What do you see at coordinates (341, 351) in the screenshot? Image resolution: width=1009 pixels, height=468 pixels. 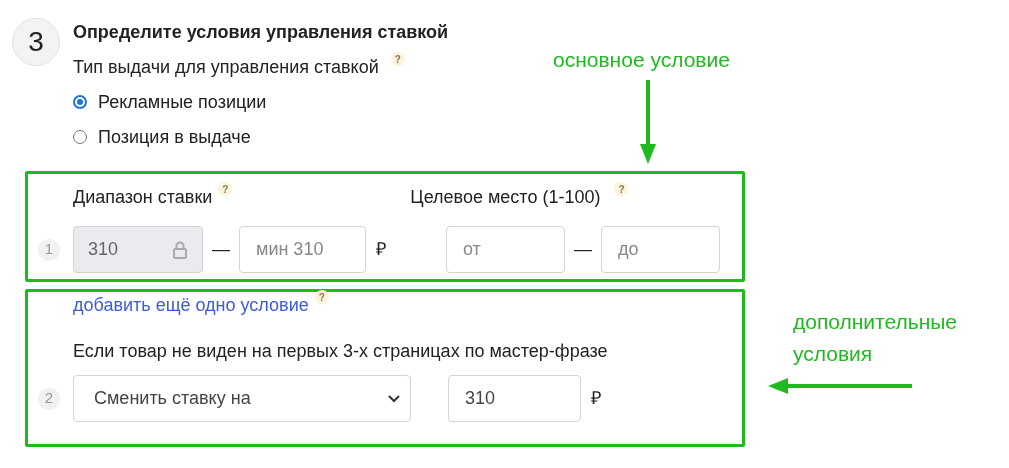 I see `condition-text: Если товар не виден на первых 3-х страницах по мастер-фразе` at bounding box center [341, 351].